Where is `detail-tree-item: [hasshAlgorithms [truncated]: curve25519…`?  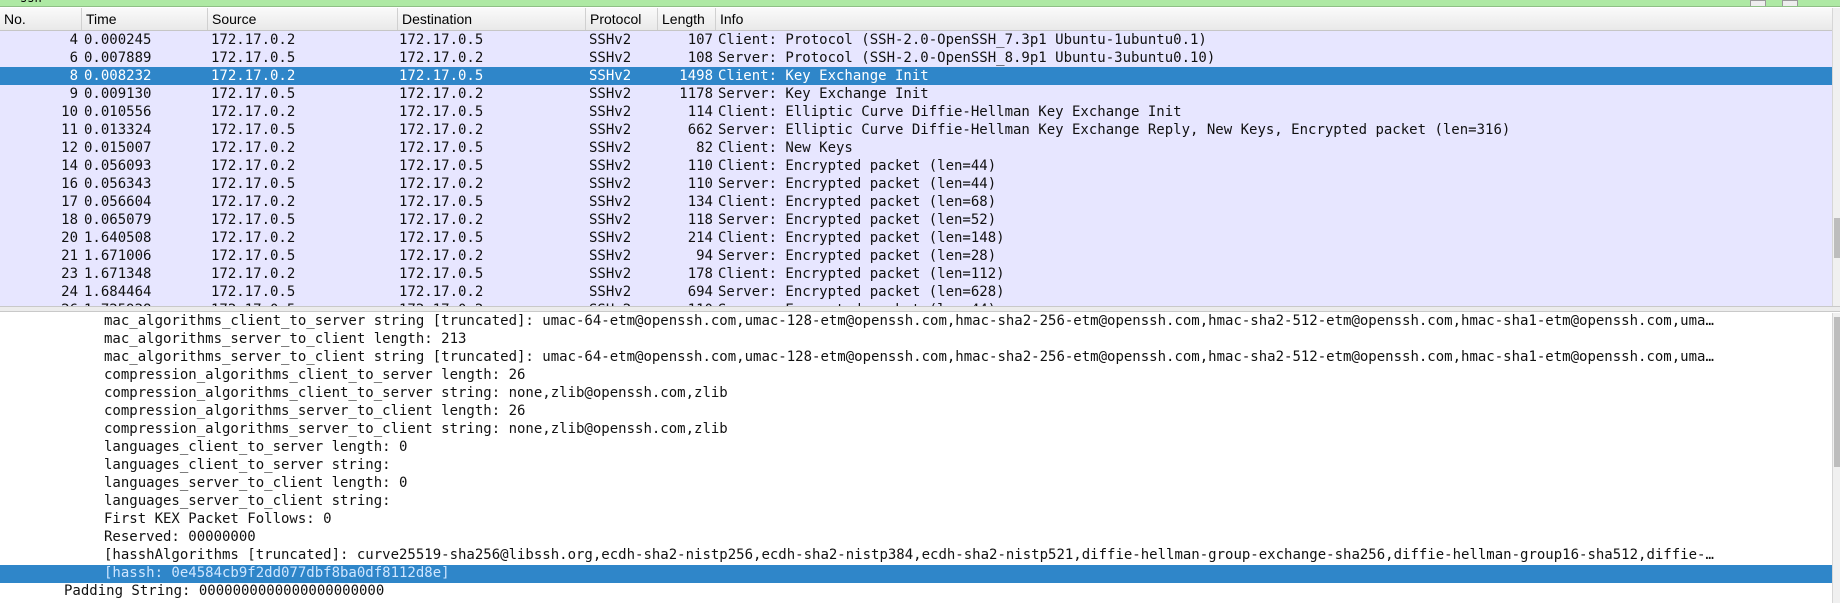 detail-tree-item: [hasshAlgorithms [truncated]: curve25519… is located at coordinates (916, 556).